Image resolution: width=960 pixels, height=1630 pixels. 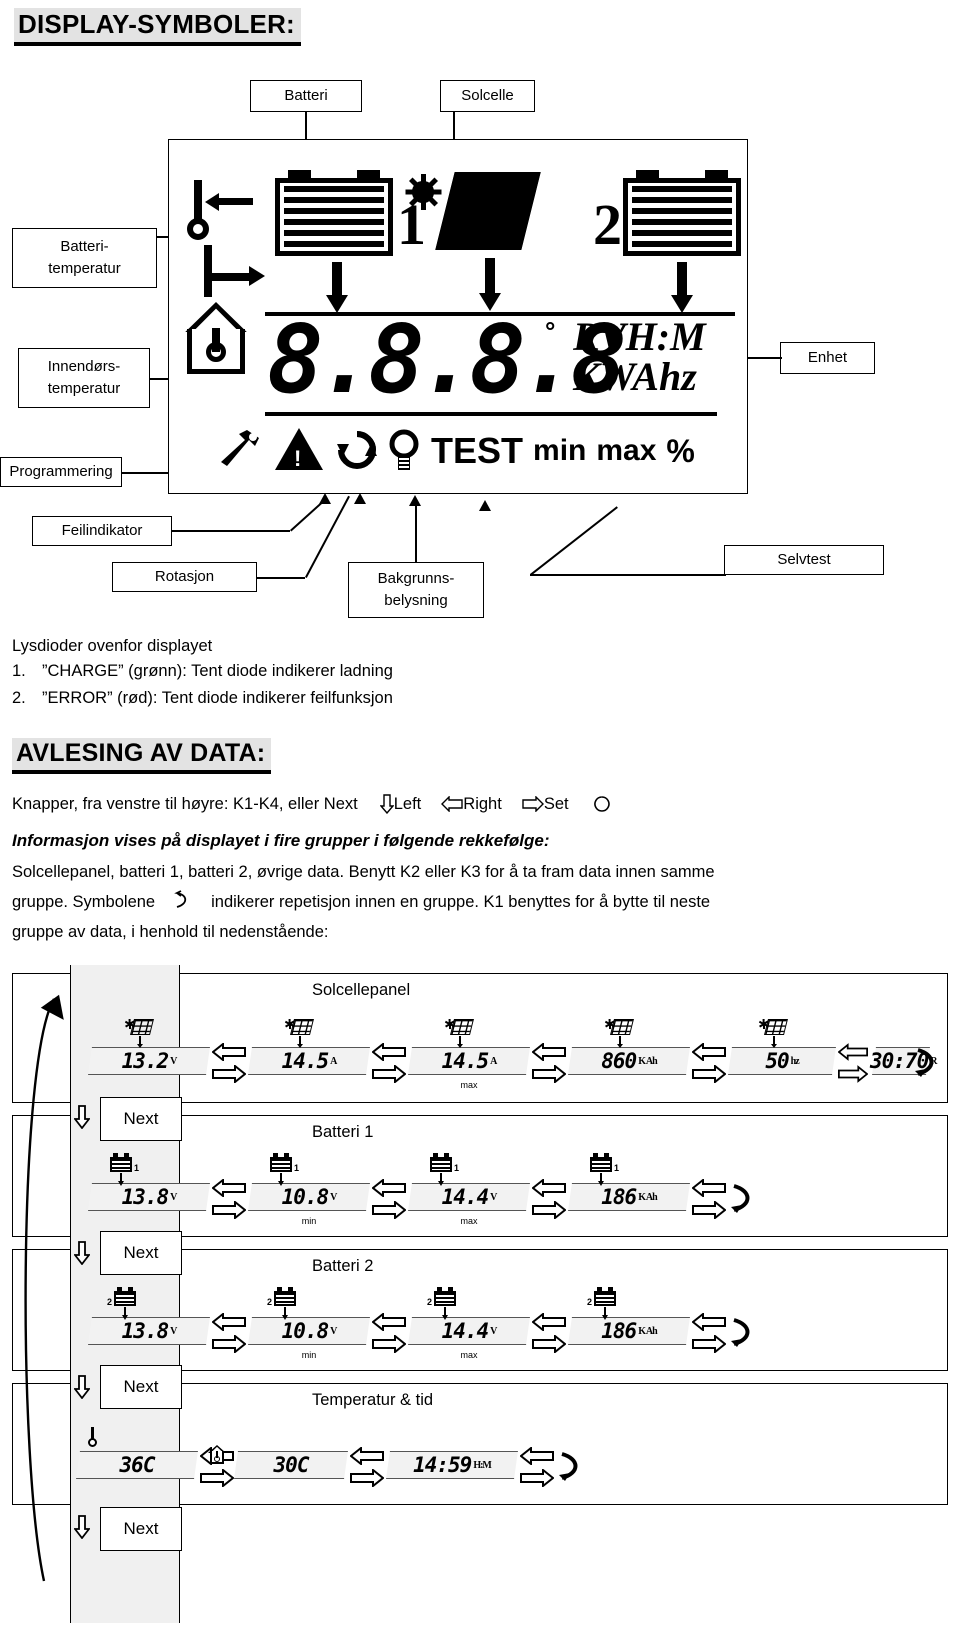 What do you see at coordinates (465, 1061) in the screenshot?
I see `reading-value: 14.5` at bounding box center [465, 1061].